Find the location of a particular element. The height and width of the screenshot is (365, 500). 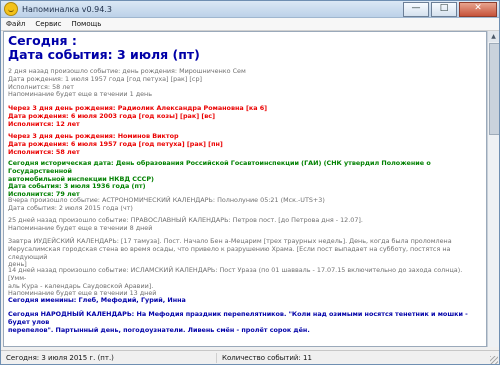

smiley-app-icon is located at coordinates (11, 9).